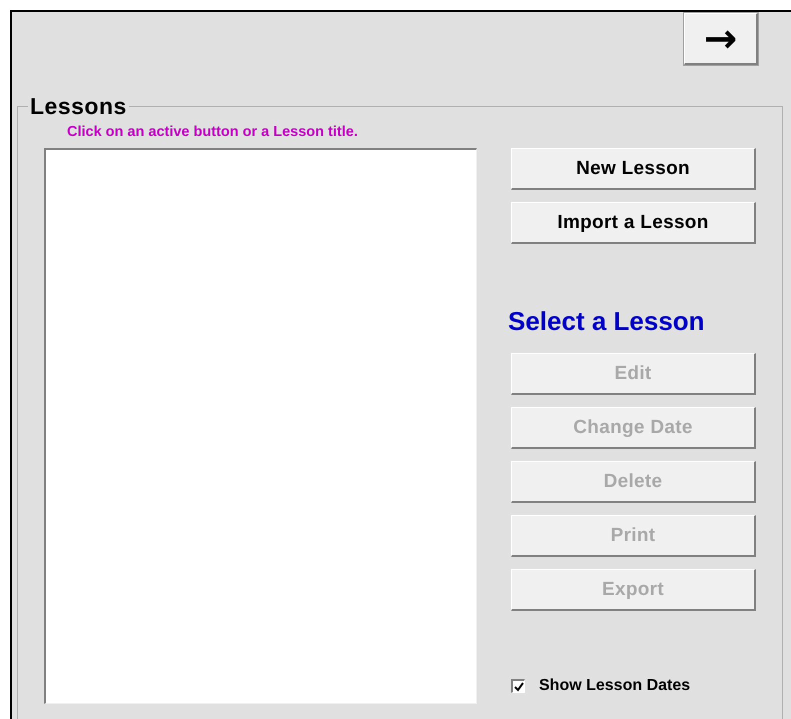  I want to click on checkbox-icon, so click(518, 686).